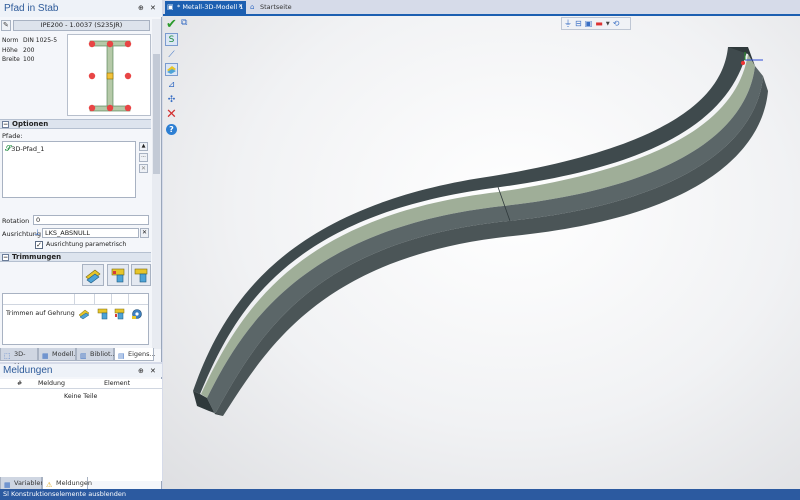 The height and width of the screenshot is (500, 800). Describe the element at coordinates (39, 245) in the screenshot. I see `parametric-checkbox: ✓` at that location.